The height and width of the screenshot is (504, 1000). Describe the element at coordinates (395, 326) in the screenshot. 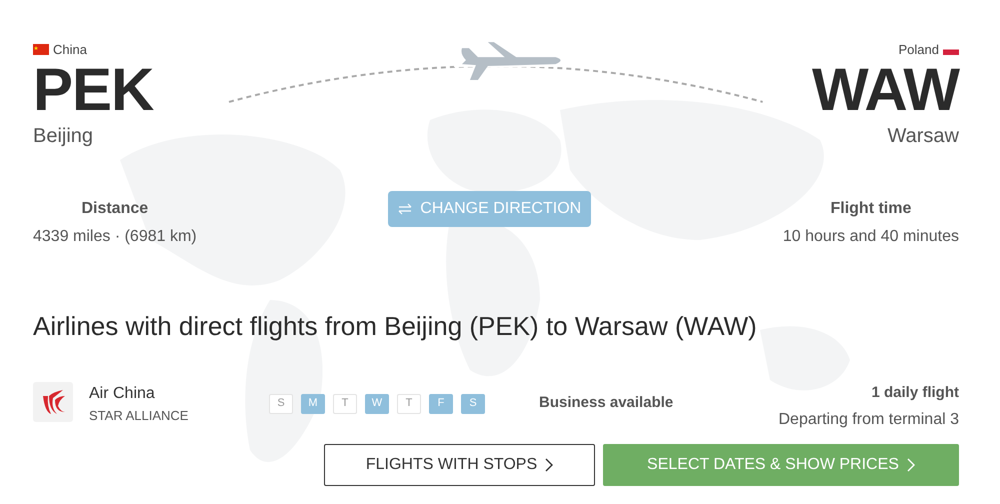

I see `section-heading: Airlines with direct flights from Beijing (PEK) to Warsaw (WAW)` at that location.